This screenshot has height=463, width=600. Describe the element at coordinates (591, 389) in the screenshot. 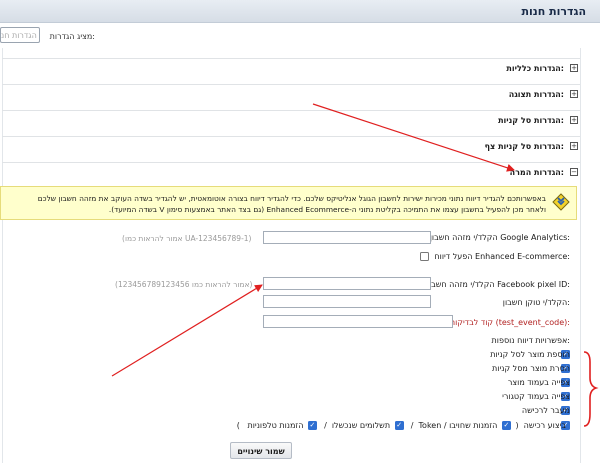

I see `annotation-brace` at that location.